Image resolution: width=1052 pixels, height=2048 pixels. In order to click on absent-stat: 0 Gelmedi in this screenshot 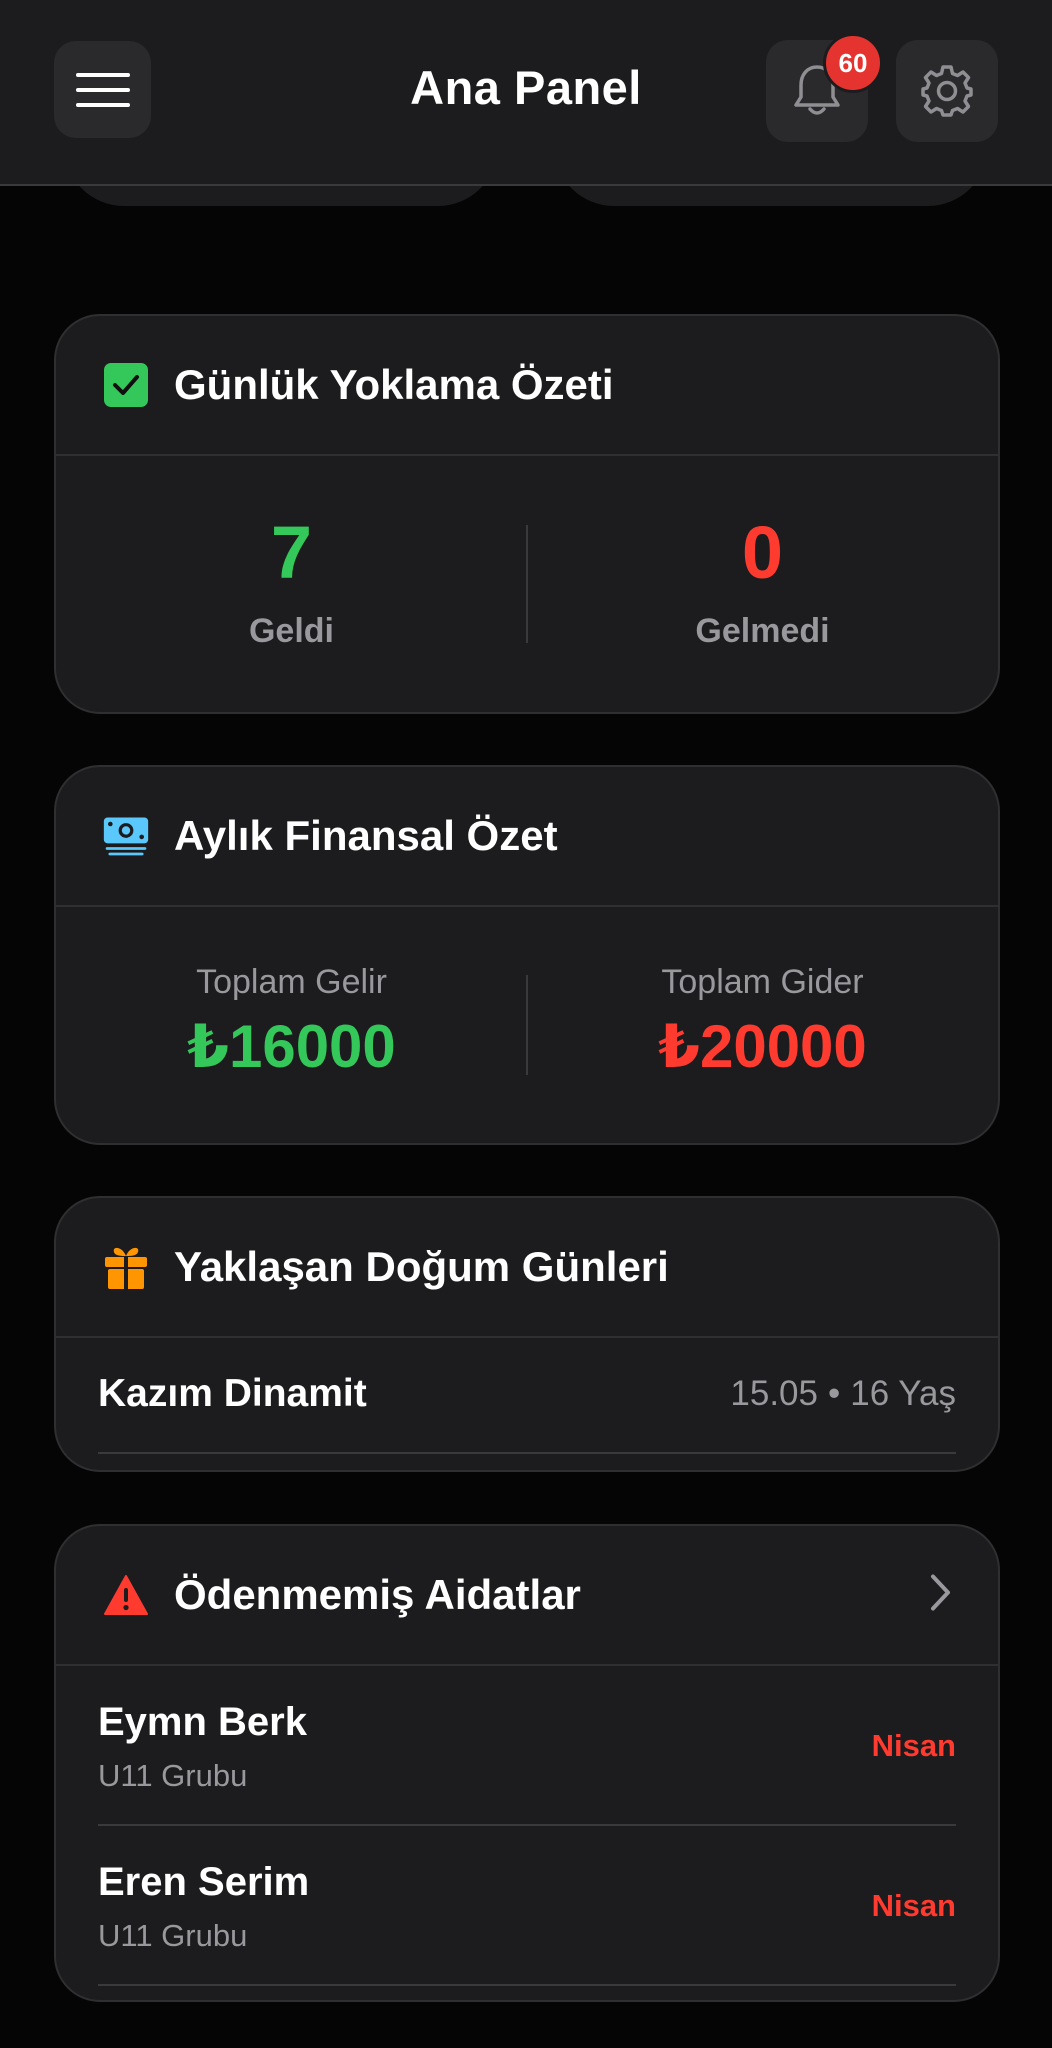, I will do `click(762, 583)`.